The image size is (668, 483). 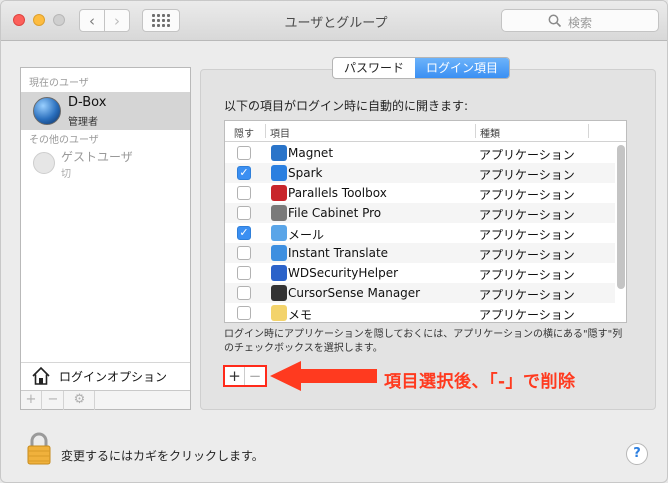 What do you see at coordinates (279, 273) in the screenshot?
I see `wd-security-icon` at bounding box center [279, 273].